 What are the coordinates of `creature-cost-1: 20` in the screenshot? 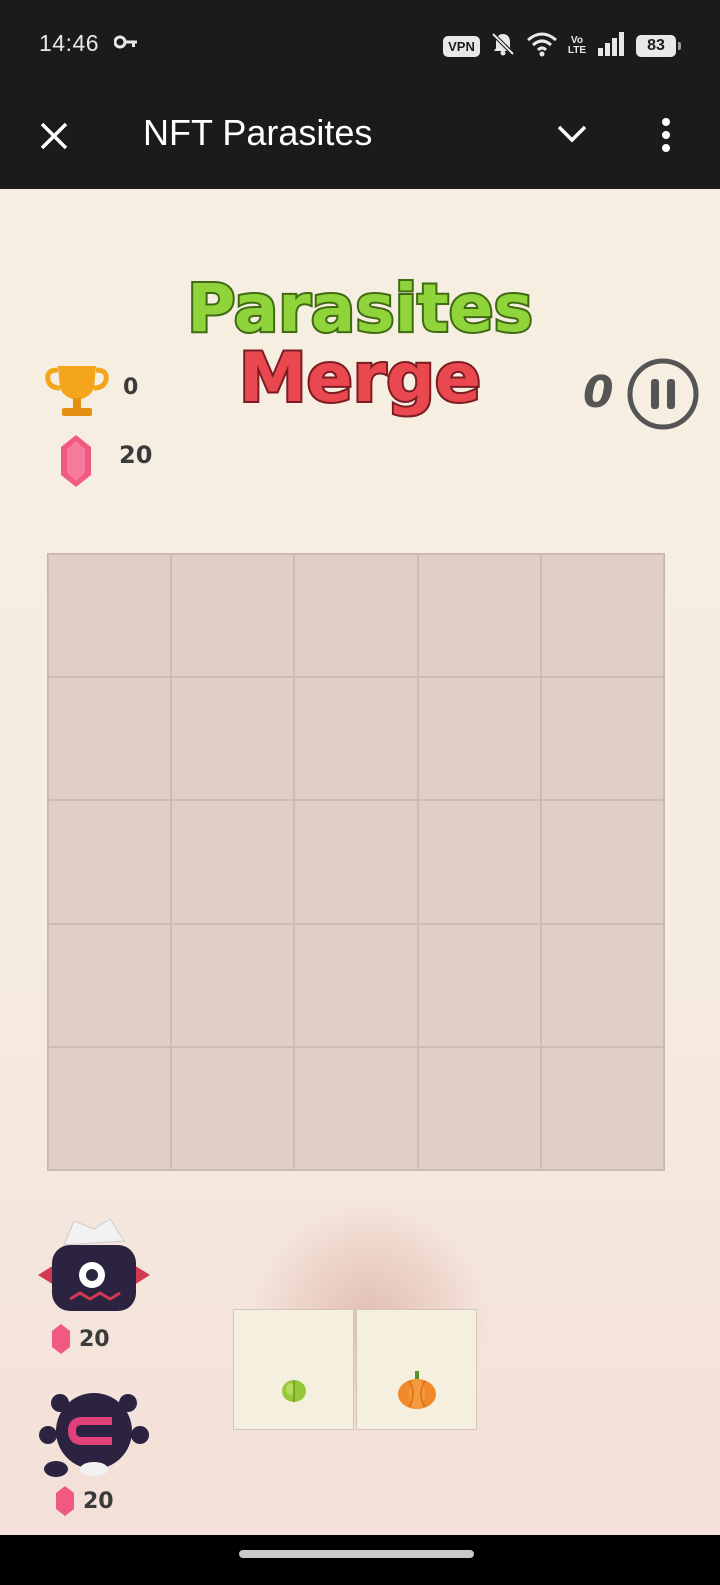 It's located at (80, 1339).